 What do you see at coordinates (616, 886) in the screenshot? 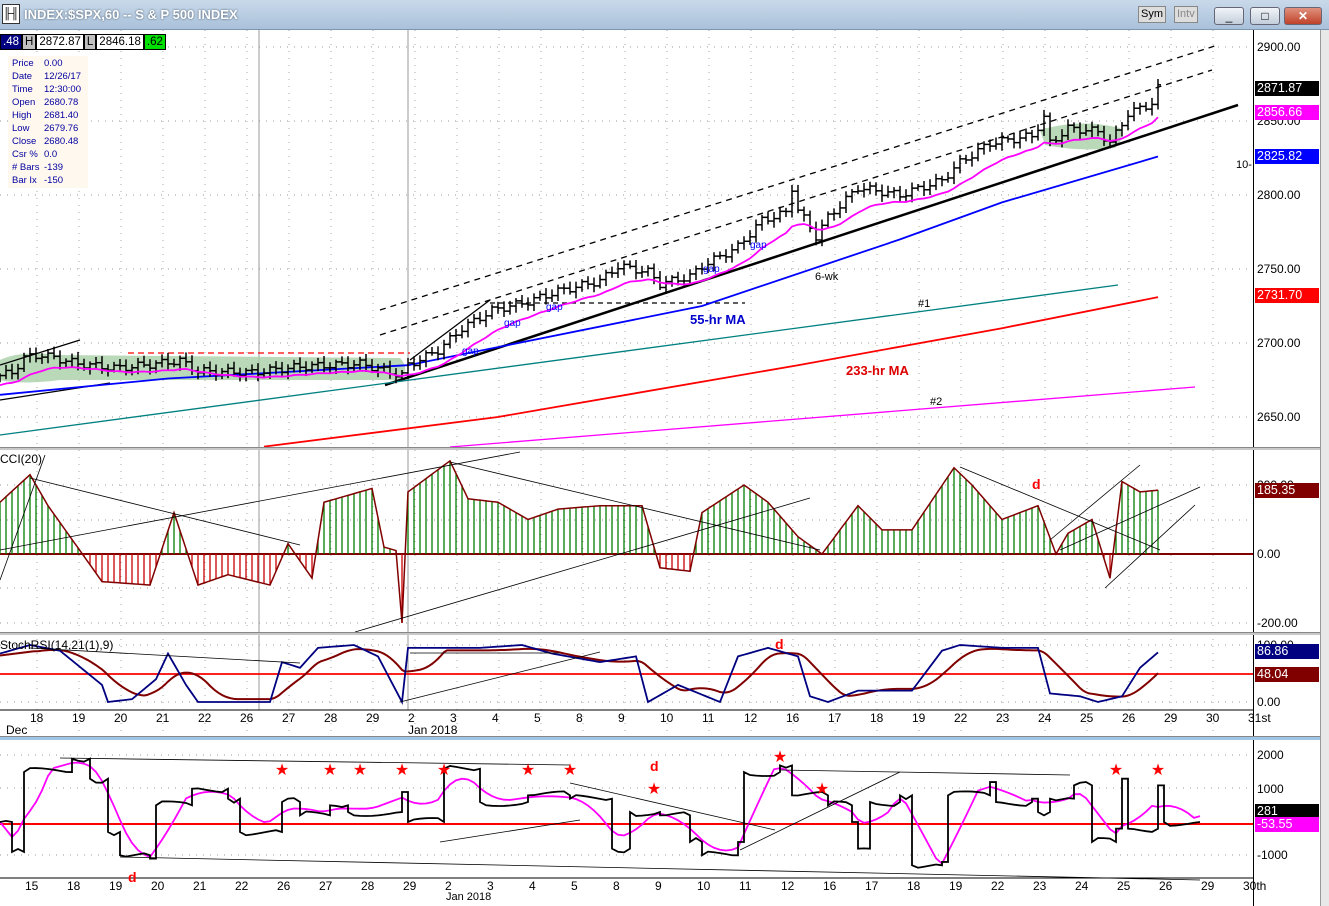
I see `date-axis-tick: 8` at bounding box center [616, 886].